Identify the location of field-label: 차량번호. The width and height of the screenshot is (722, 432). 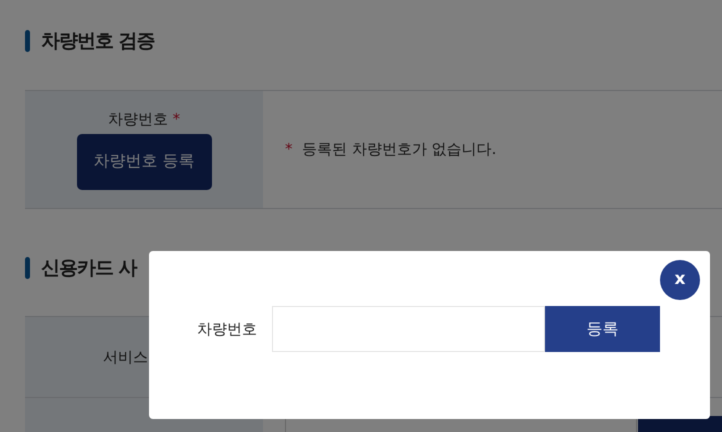
(227, 329).